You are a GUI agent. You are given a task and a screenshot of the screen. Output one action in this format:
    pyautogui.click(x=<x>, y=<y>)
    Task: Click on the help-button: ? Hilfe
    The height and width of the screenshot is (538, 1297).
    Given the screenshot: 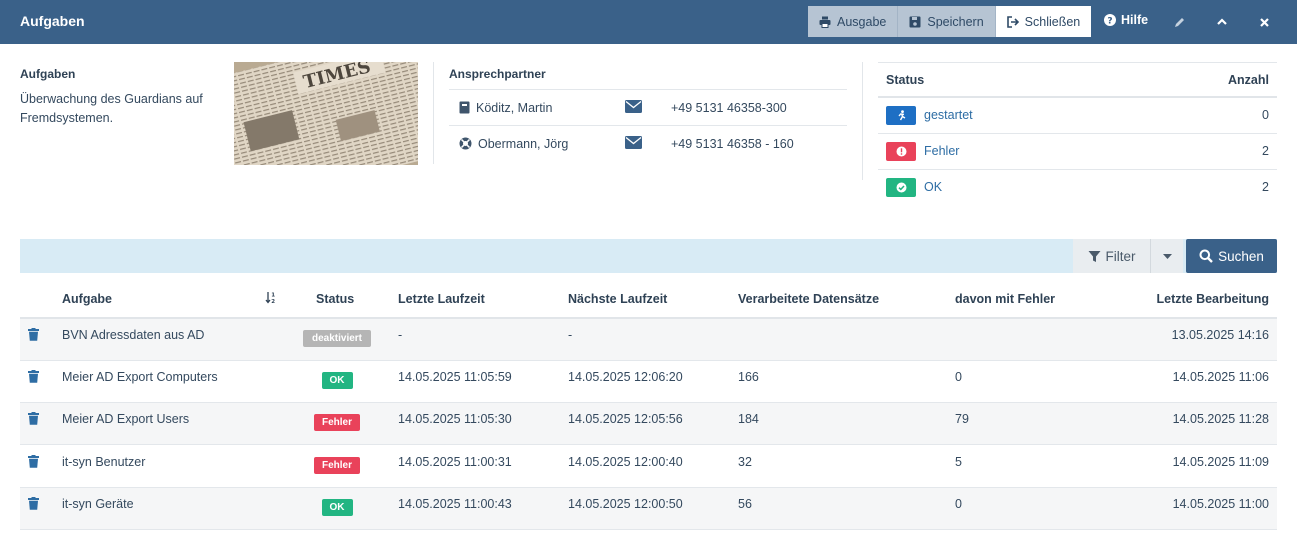 What is the action you would take?
    pyautogui.click(x=1126, y=20)
    